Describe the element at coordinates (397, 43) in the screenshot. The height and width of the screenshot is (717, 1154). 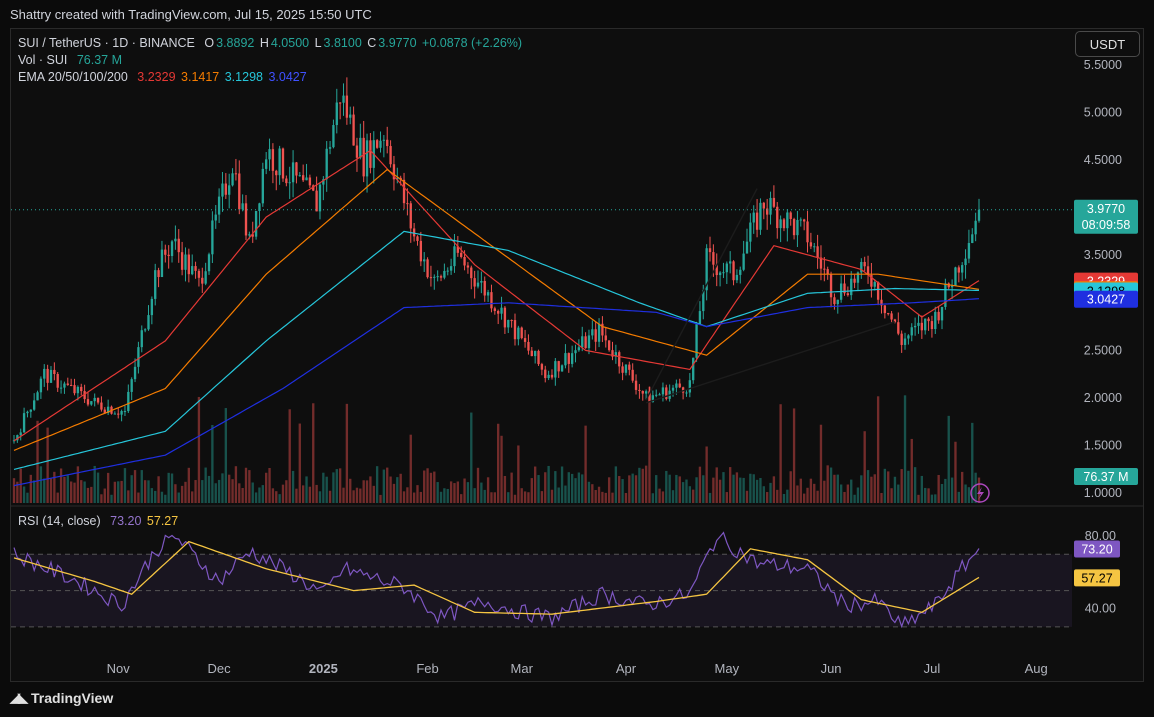
I see `close-value: 3.9770` at that location.